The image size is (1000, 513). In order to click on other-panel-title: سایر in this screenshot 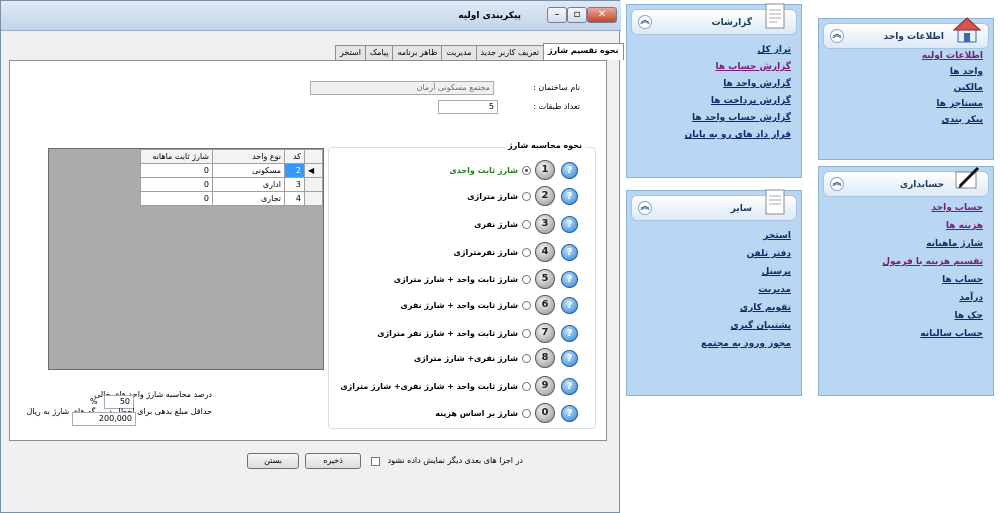, I will do `click(741, 209)`.